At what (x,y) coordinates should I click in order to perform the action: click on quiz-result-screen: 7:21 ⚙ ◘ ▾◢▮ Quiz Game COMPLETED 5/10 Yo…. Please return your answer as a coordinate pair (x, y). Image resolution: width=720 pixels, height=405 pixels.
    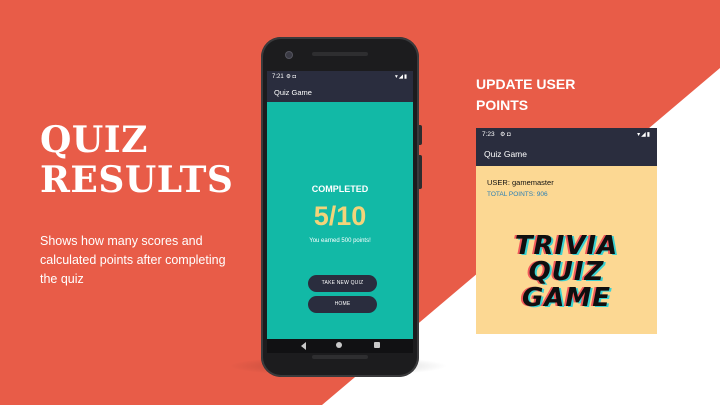
    Looking at the image, I should click on (340, 205).